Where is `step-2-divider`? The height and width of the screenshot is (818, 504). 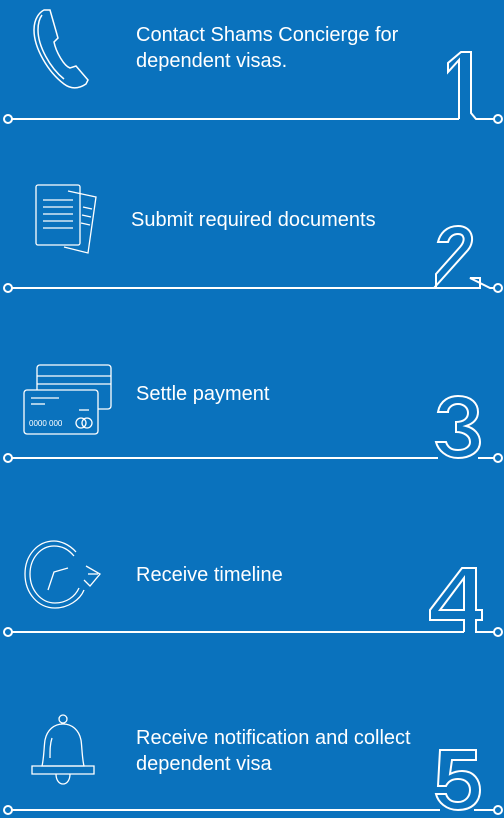
step-2-divider is located at coordinates (253, 258).